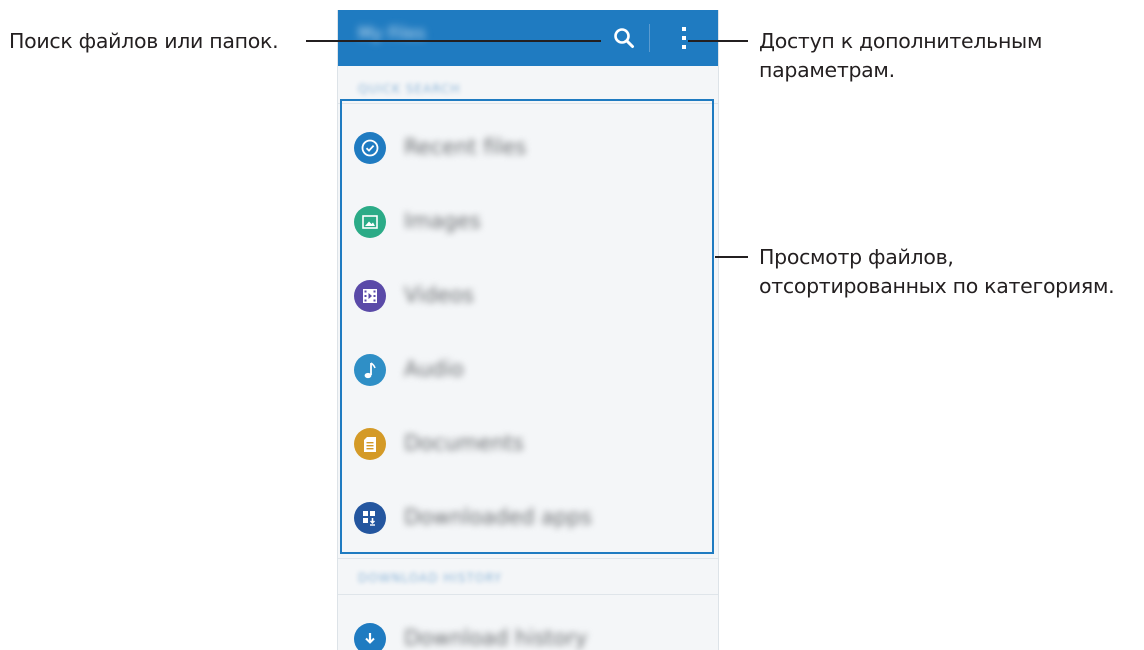 The width and height of the screenshot is (1144, 650). I want to click on history-label: Download history, so click(496, 638).